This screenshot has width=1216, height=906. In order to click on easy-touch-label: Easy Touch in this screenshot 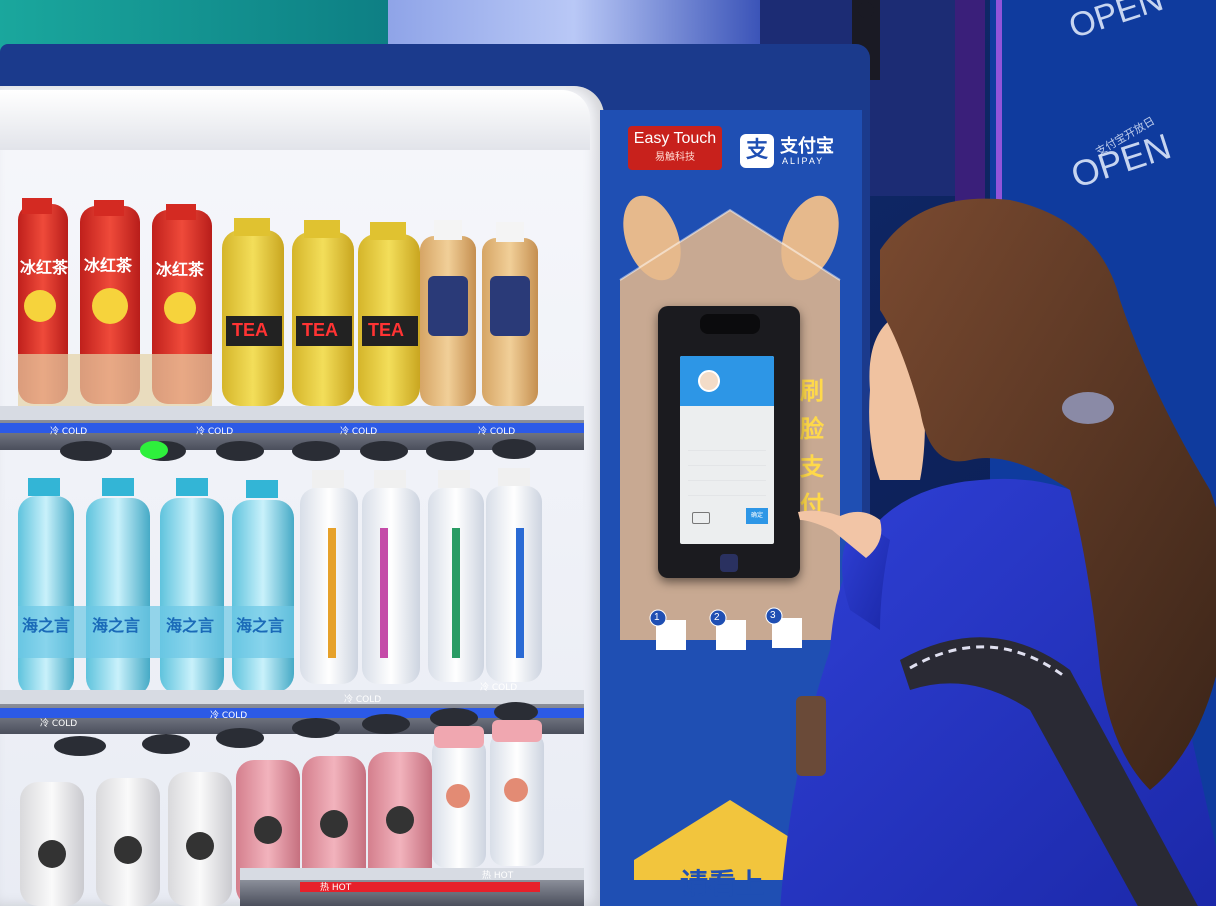, I will do `click(675, 138)`.